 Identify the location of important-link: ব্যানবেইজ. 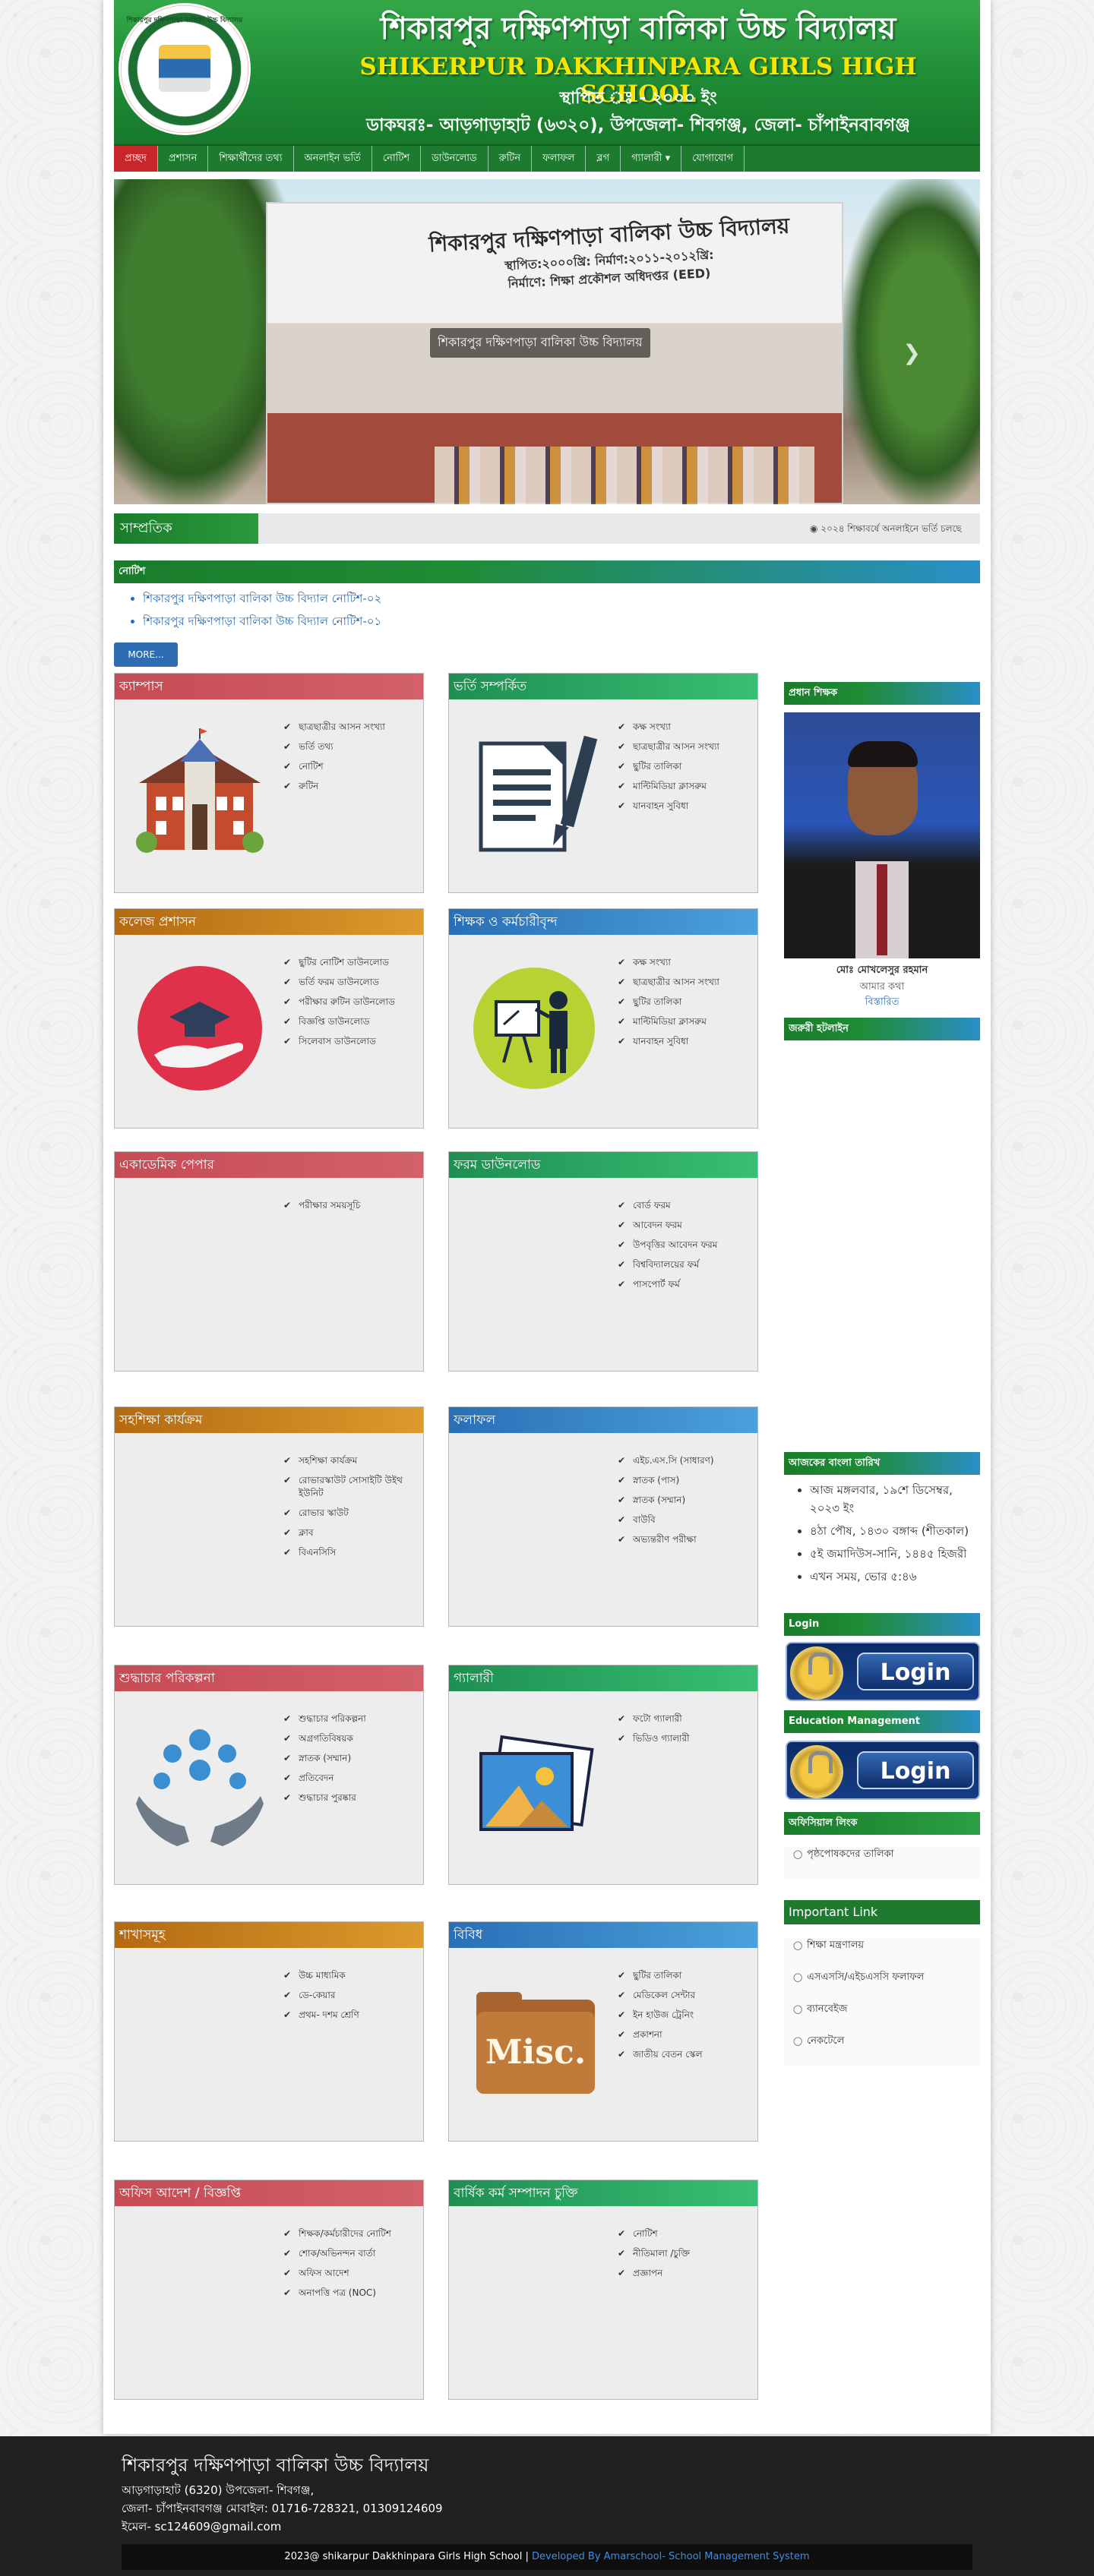
(882, 2009).